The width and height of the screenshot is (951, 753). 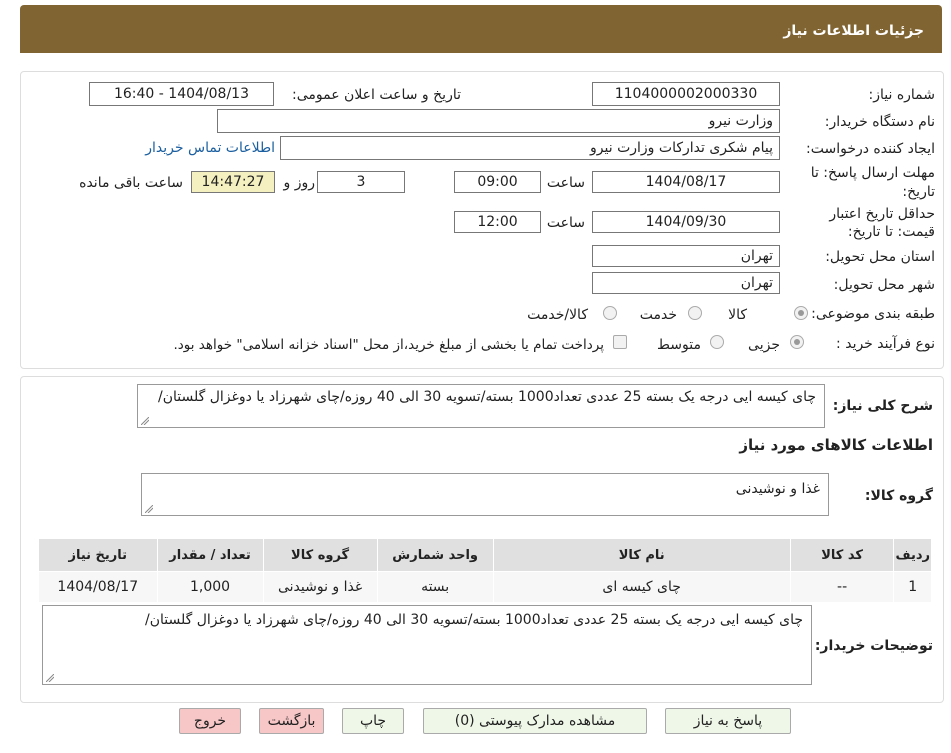 I want to click on buyer-org-label: نام دستگاه خریدار:, so click(x=879, y=122).